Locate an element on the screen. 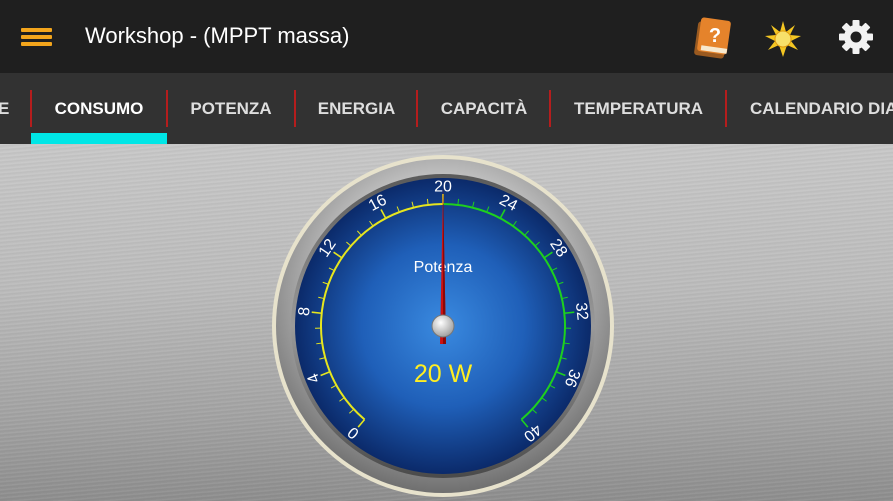  tab-capacita: CAPACITÀ is located at coordinates (484, 108).